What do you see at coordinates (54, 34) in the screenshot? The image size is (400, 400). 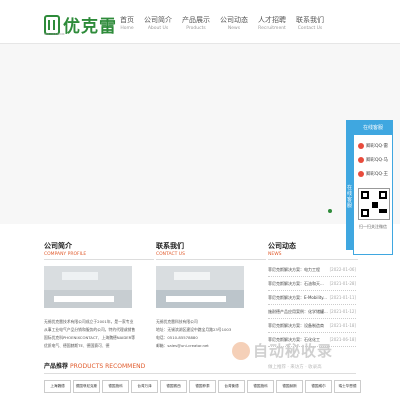 I see `logo-subtext: UNI-CREATOR` at bounding box center [54, 34].